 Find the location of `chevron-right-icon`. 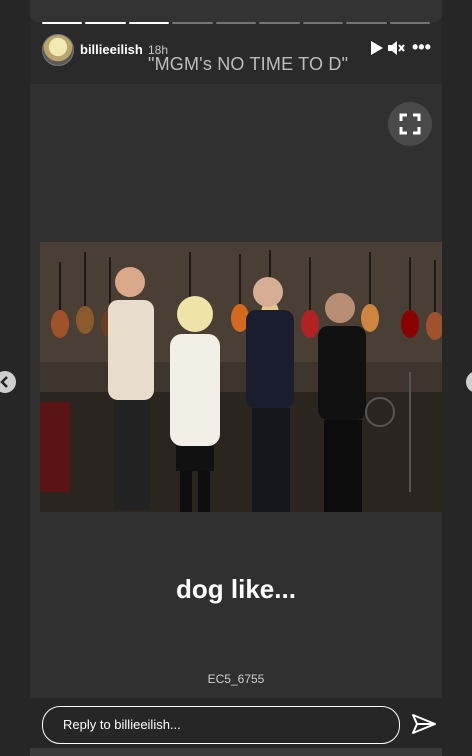

chevron-right-icon is located at coordinates (469, 382).